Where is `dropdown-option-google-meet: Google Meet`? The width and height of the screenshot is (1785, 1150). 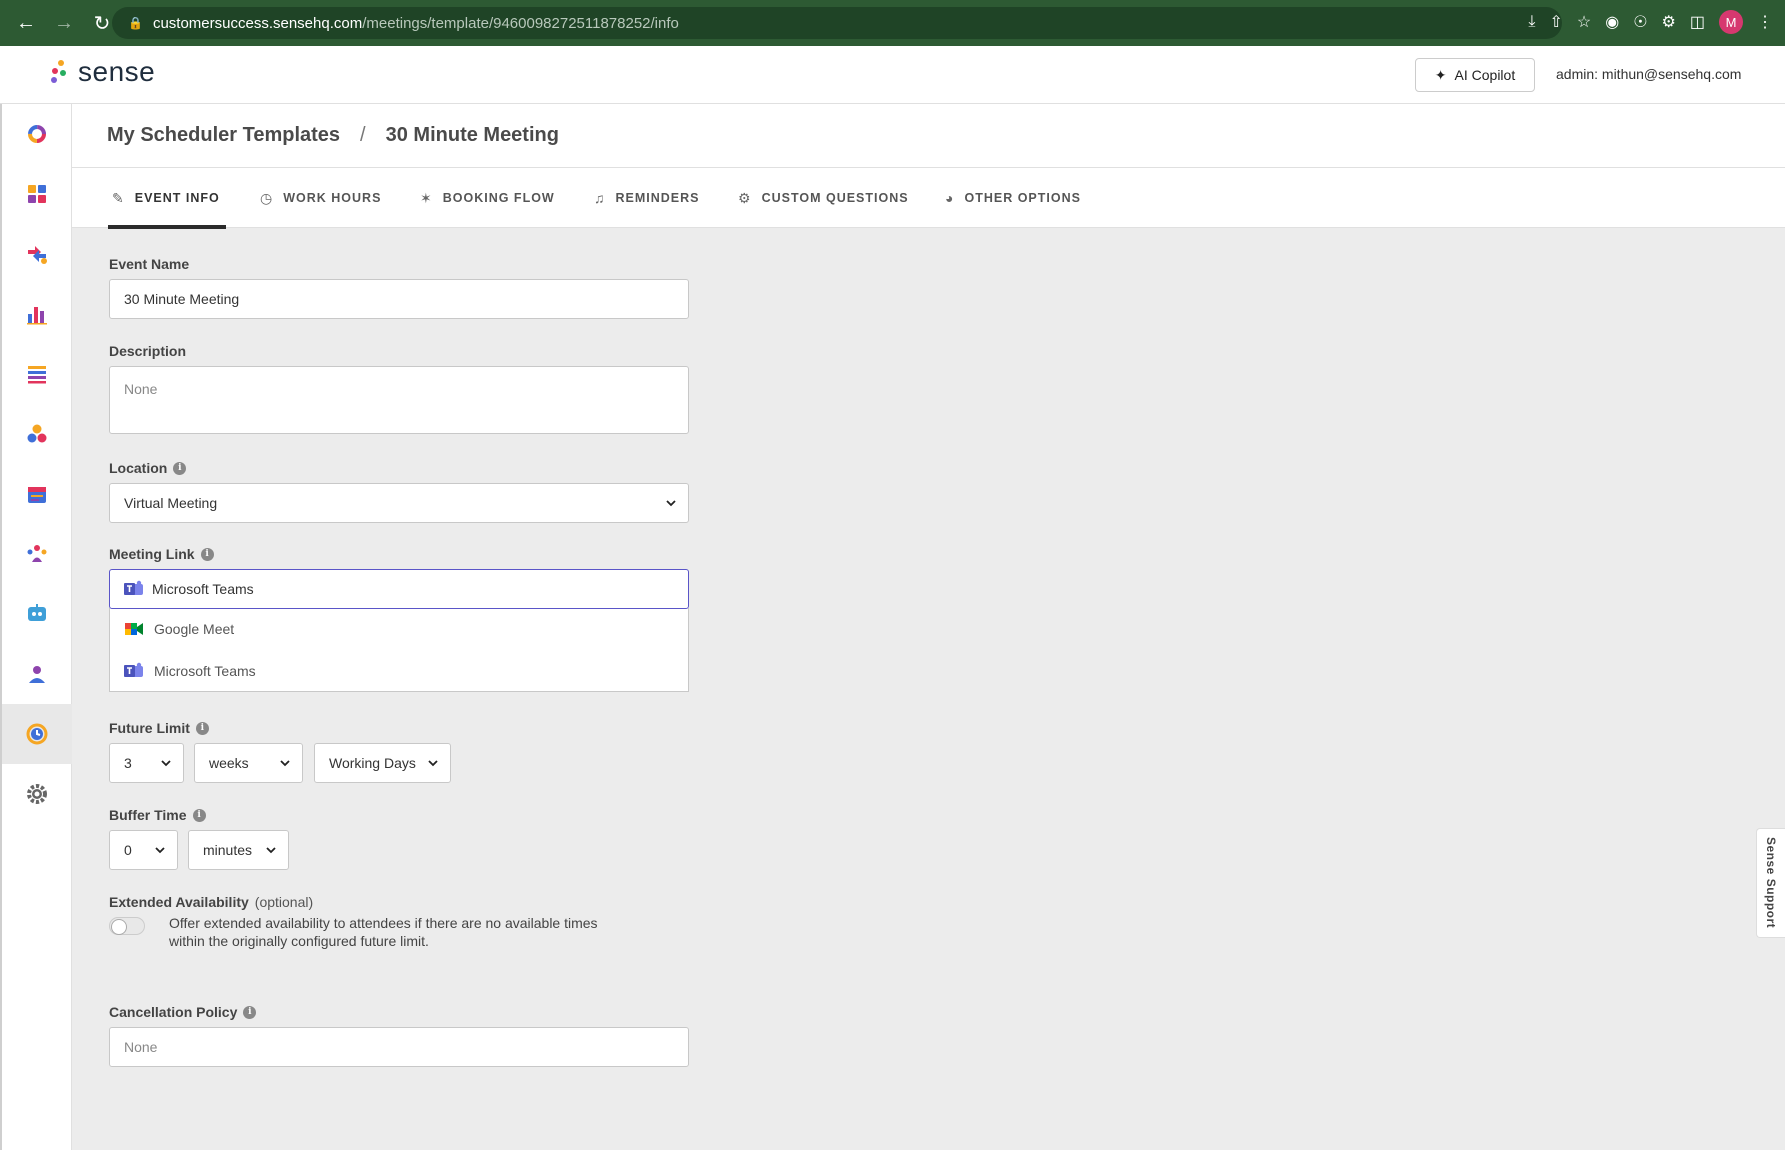
dropdown-option-google-meet: Google Meet is located at coordinates (399, 629).